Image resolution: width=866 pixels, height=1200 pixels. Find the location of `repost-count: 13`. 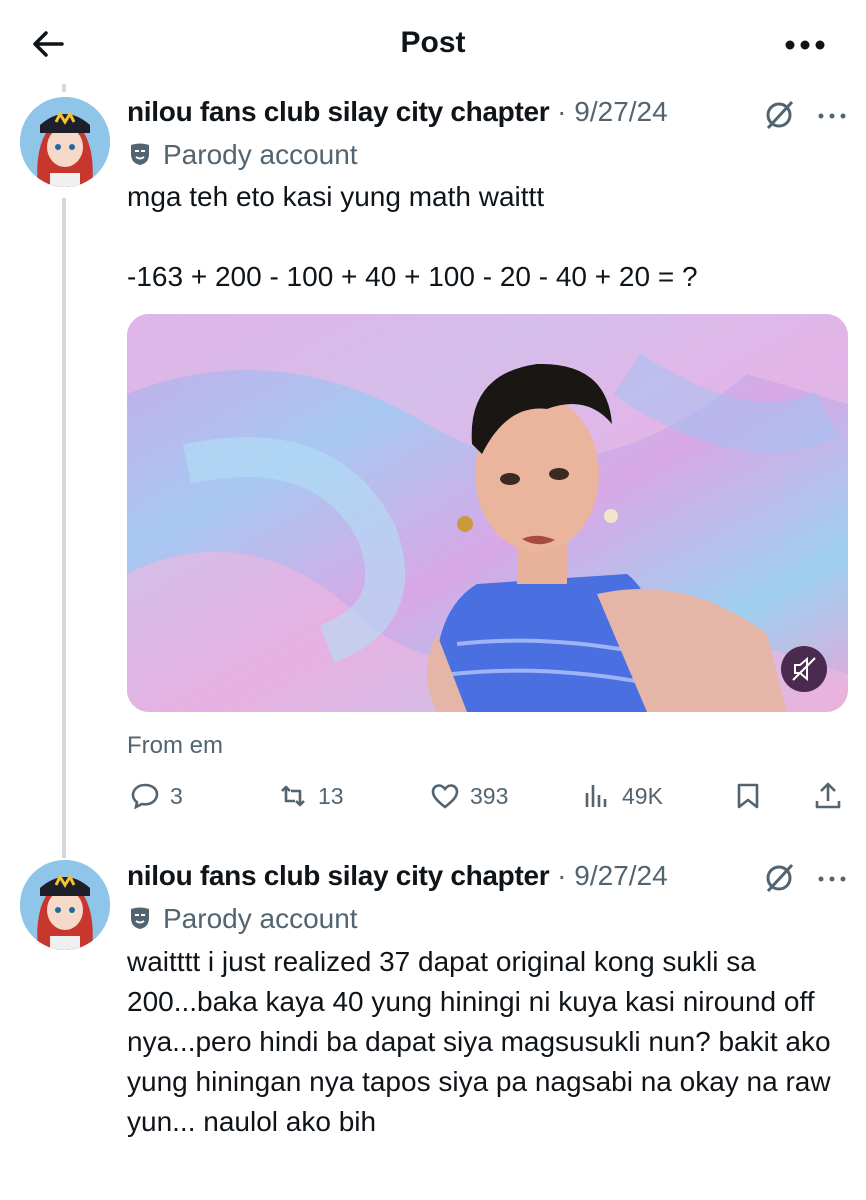

repost-count: 13 is located at coordinates (331, 795).